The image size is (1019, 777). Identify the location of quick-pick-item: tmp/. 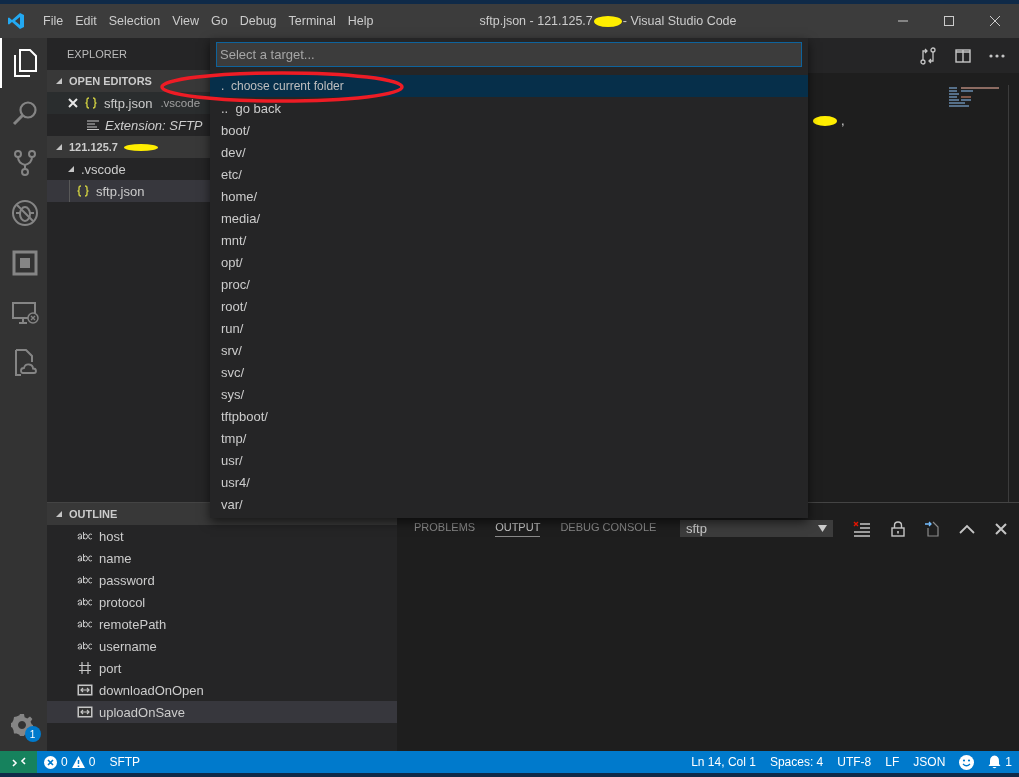
(509, 438).